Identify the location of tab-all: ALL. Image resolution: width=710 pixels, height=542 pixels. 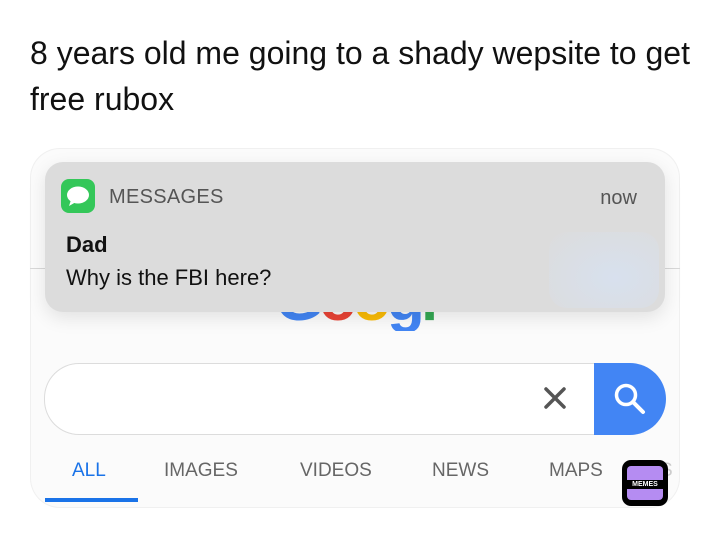
(89, 471).